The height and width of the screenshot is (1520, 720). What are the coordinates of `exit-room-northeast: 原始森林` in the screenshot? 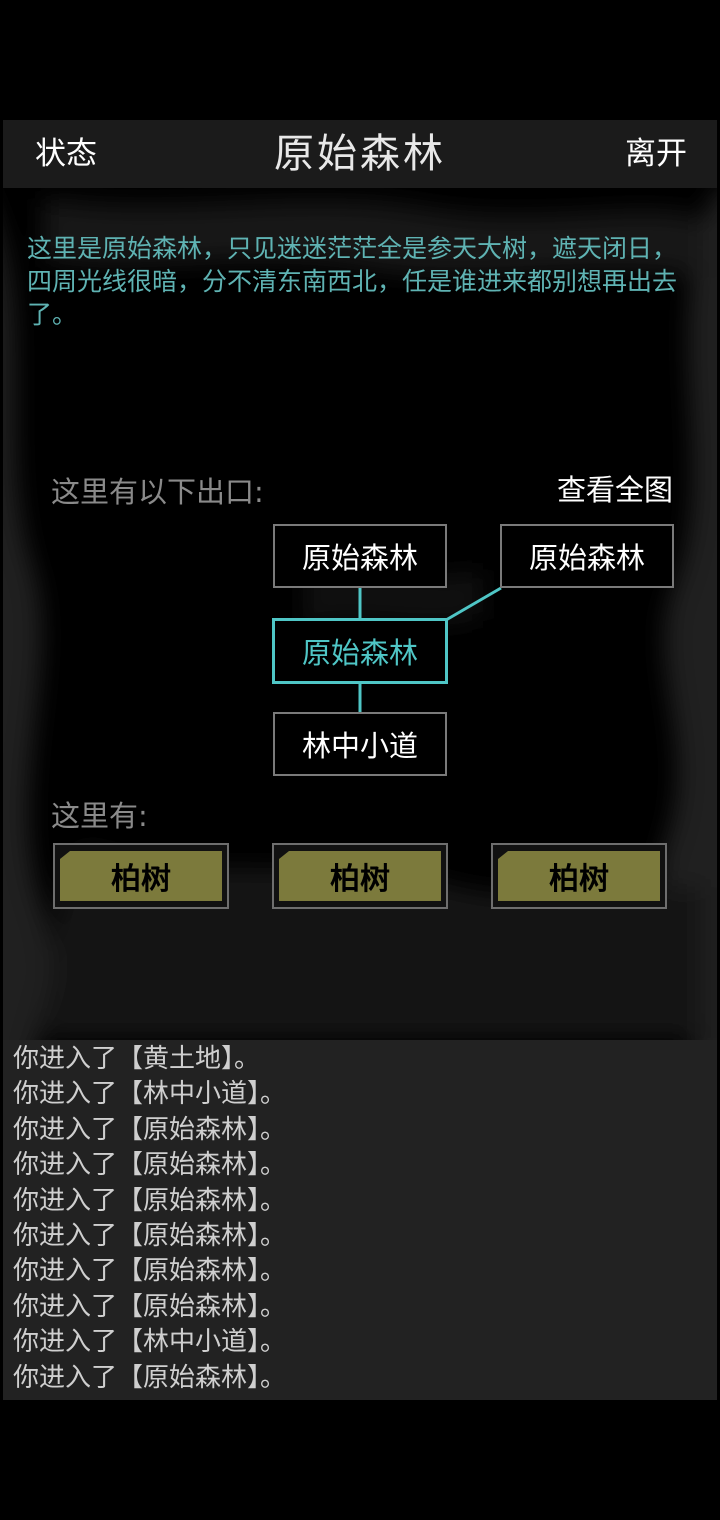 It's located at (587, 556).